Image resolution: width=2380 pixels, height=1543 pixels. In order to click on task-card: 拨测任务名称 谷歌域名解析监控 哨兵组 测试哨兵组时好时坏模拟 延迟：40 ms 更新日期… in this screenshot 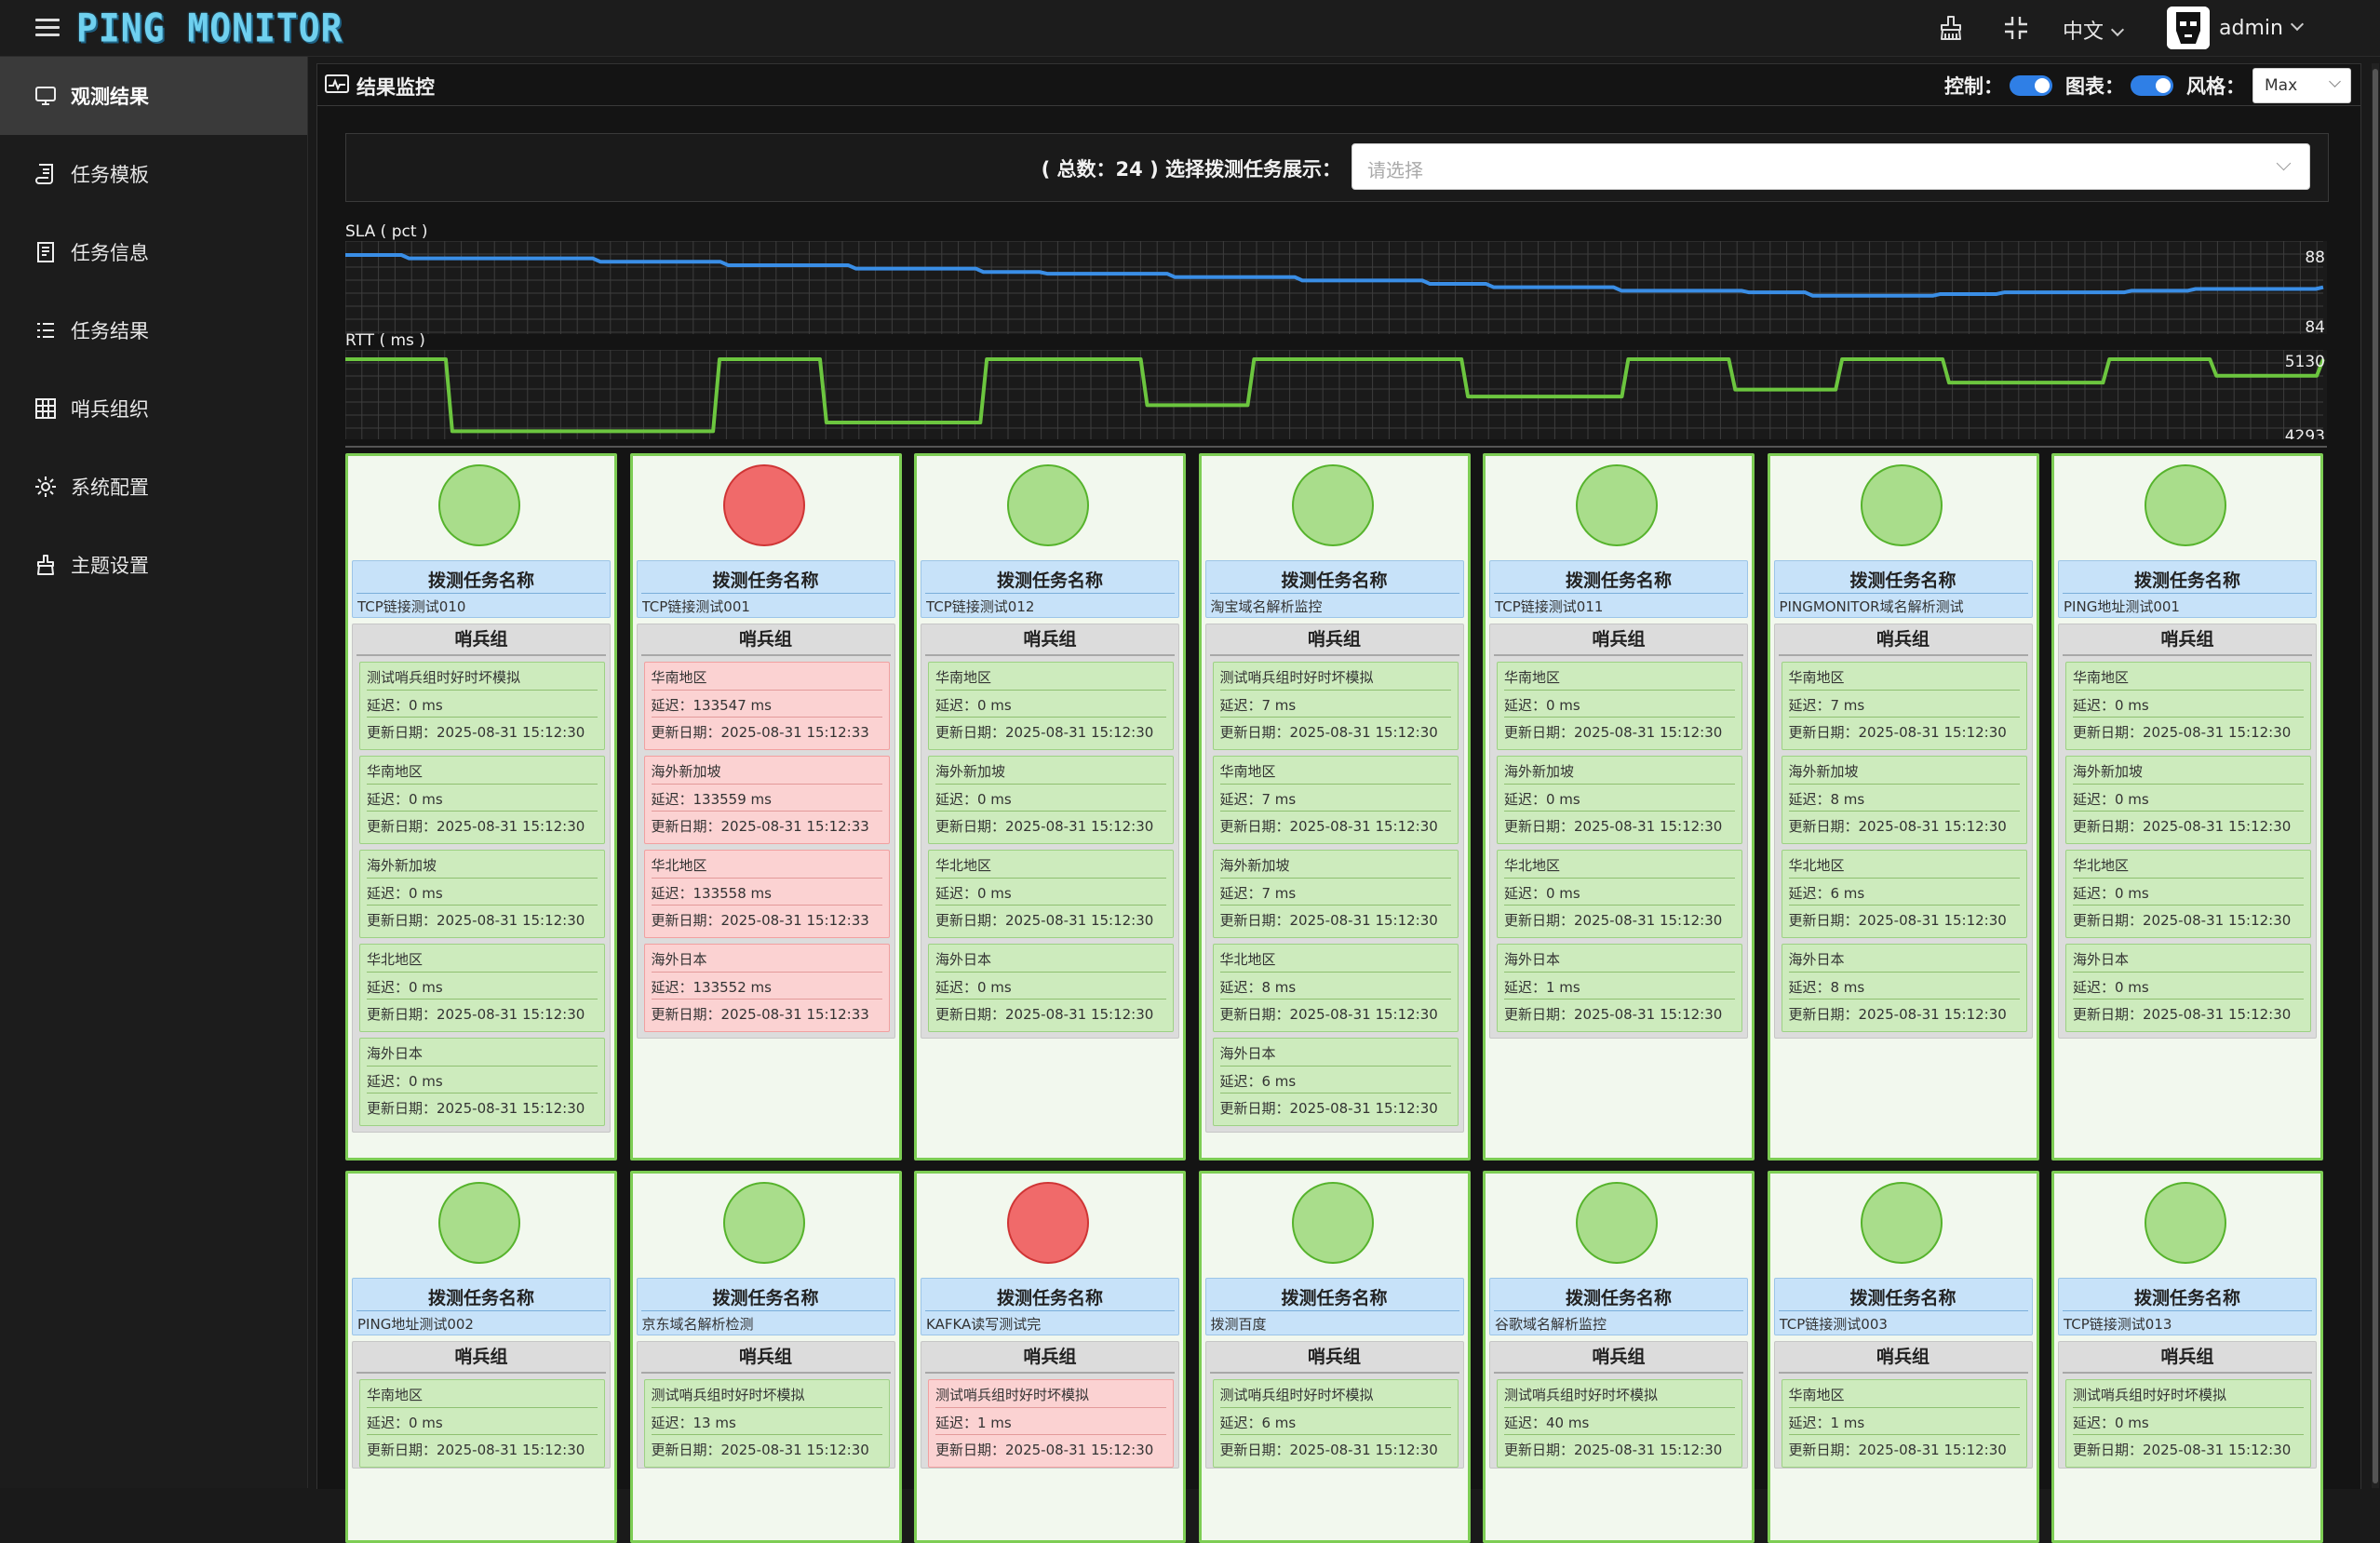, I will do `click(1619, 1357)`.